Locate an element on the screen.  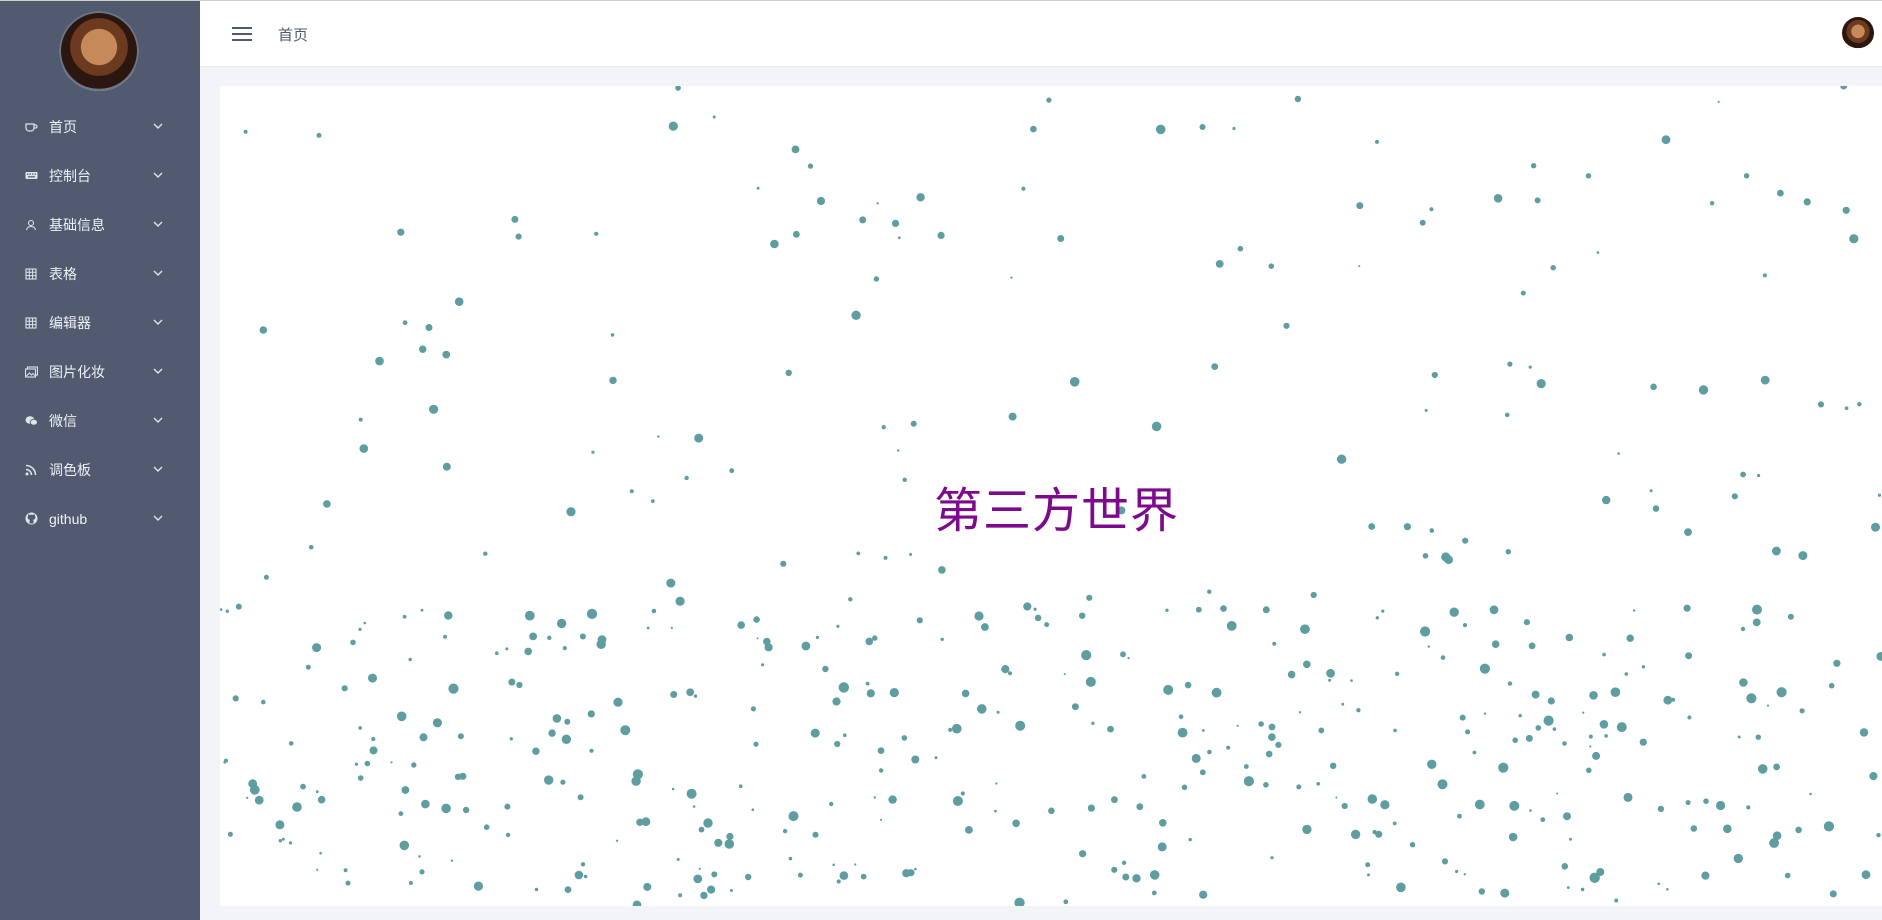
user-avatar-small is located at coordinates (1858, 33).